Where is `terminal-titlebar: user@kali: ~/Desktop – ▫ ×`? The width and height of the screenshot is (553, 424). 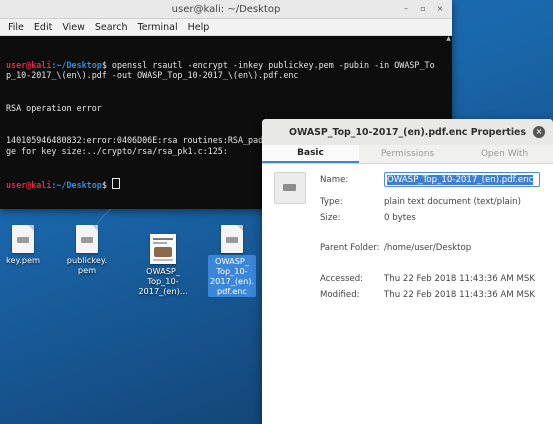
terminal-titlebar: user@kali: ~/Desktop – ▫ × is located at coordinates (226, 9).